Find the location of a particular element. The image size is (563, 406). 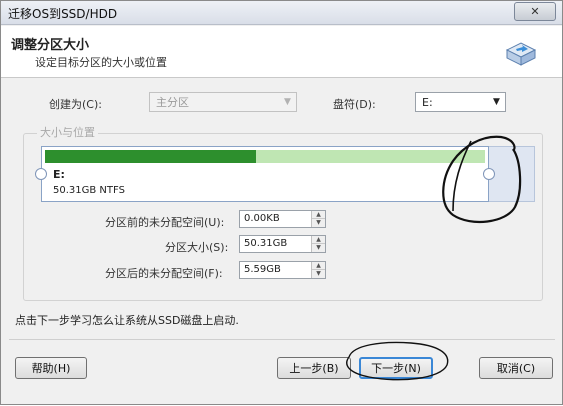

partition-info: 50.31GB NTFS is located at coordinates (89, 190).